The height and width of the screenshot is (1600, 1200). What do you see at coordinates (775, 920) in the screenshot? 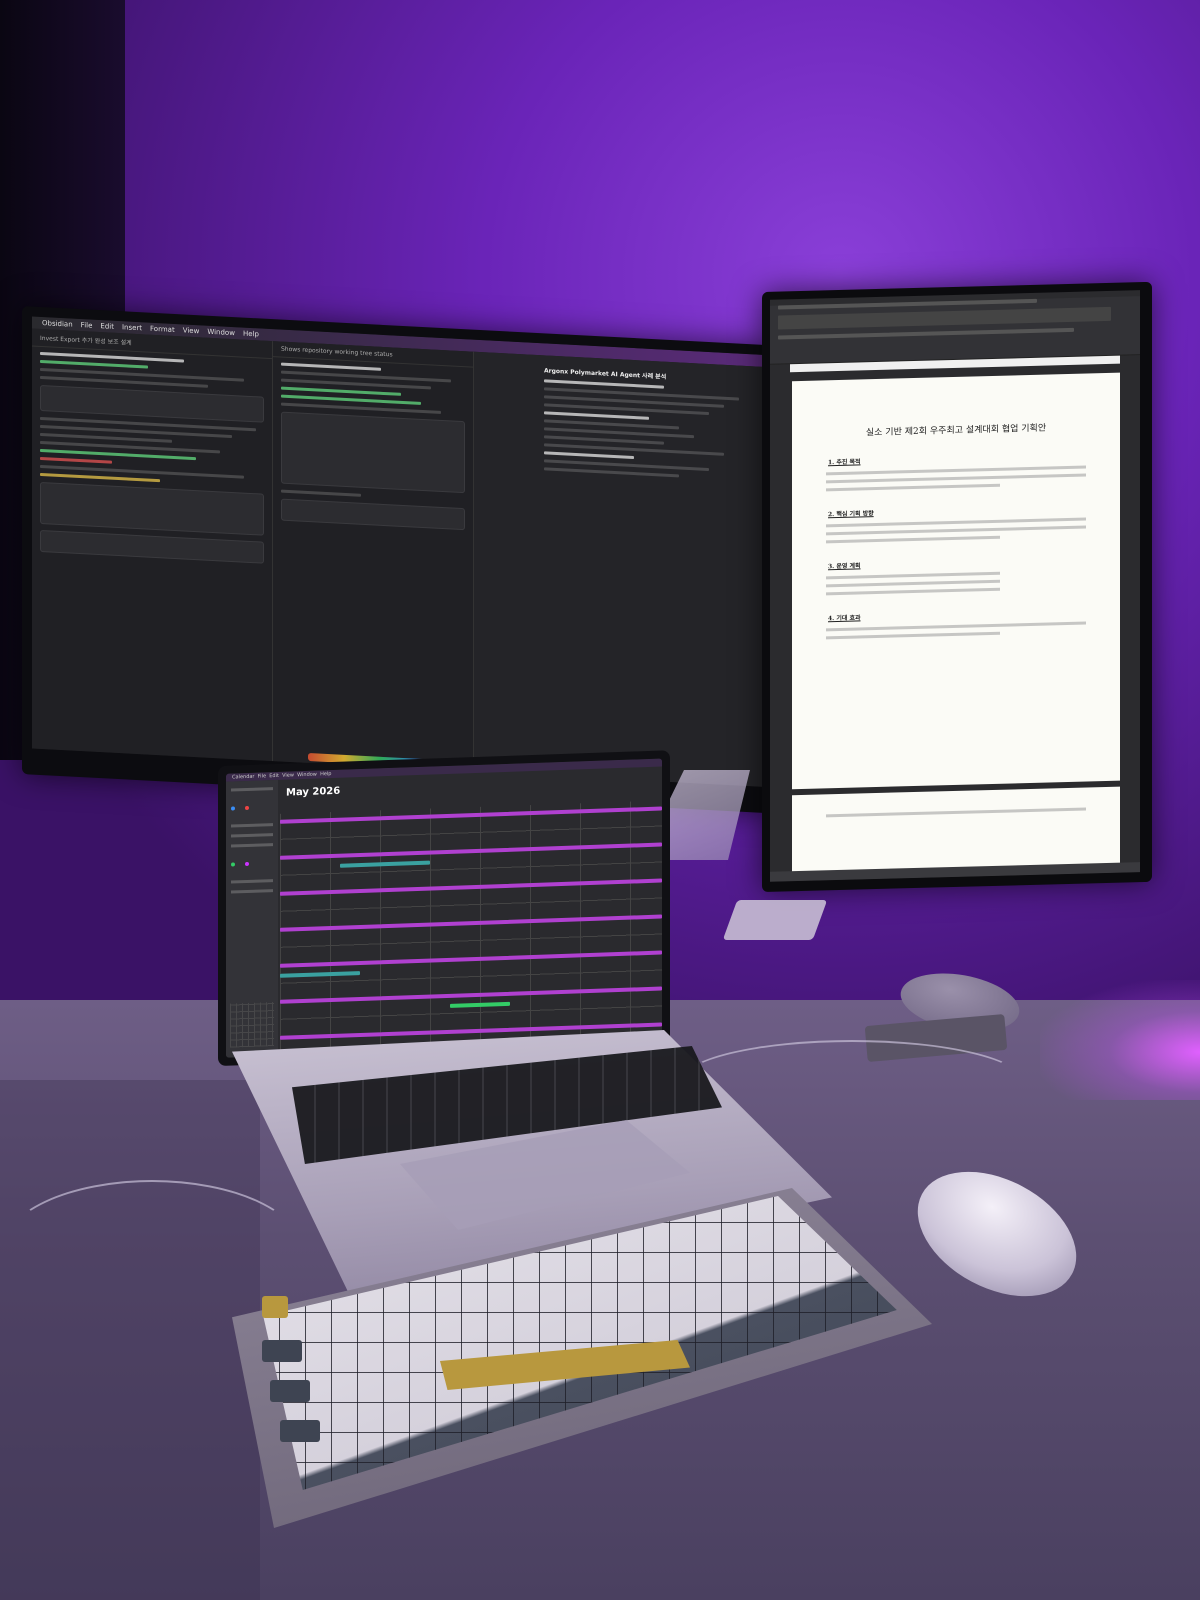
I see `power-strip` at bounding box center [775, 920].